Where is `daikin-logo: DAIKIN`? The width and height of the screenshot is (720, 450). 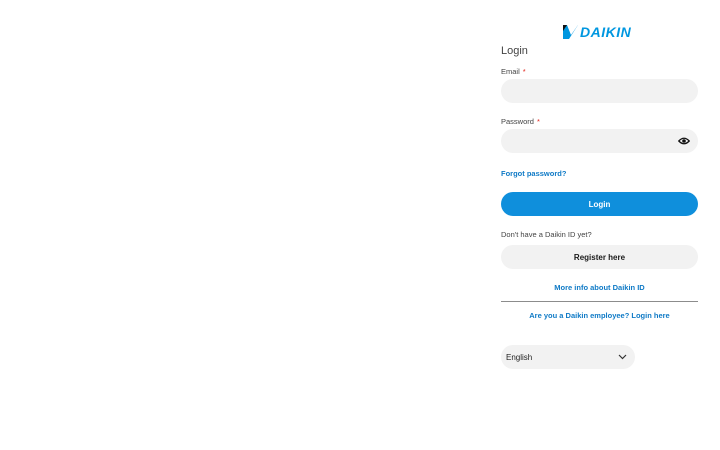
daikin-logo: DAIKIN is located at coordinates (601, 32).